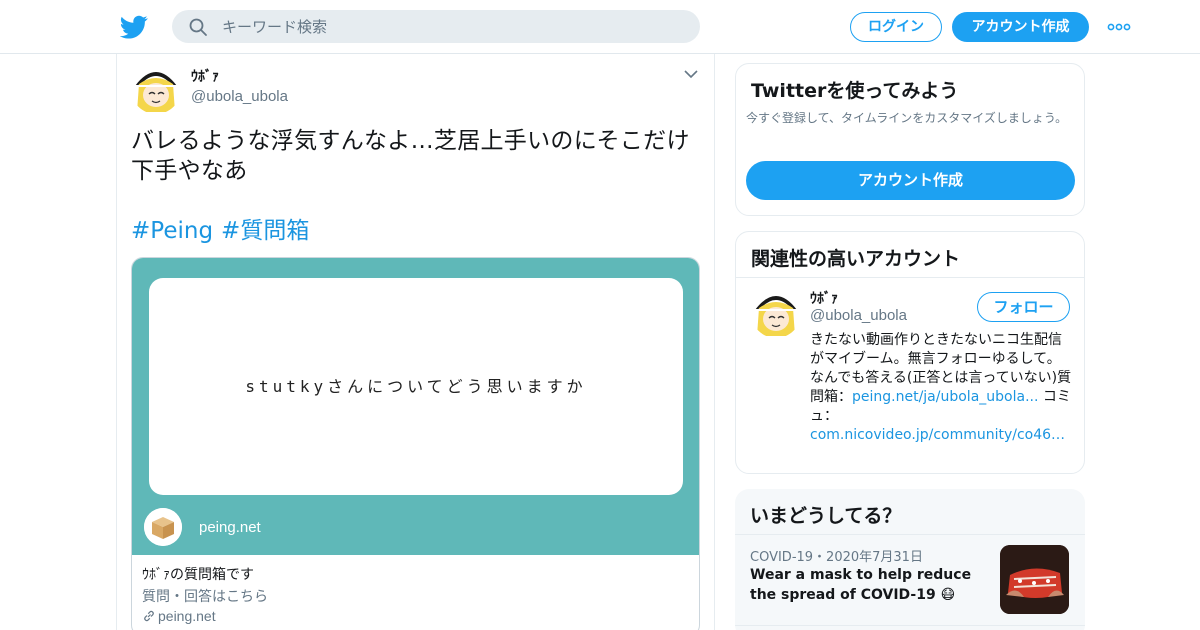  Describe the element at coordinates (1034, 579) in the screenshot. I see `trend-thumbnail` at that location.